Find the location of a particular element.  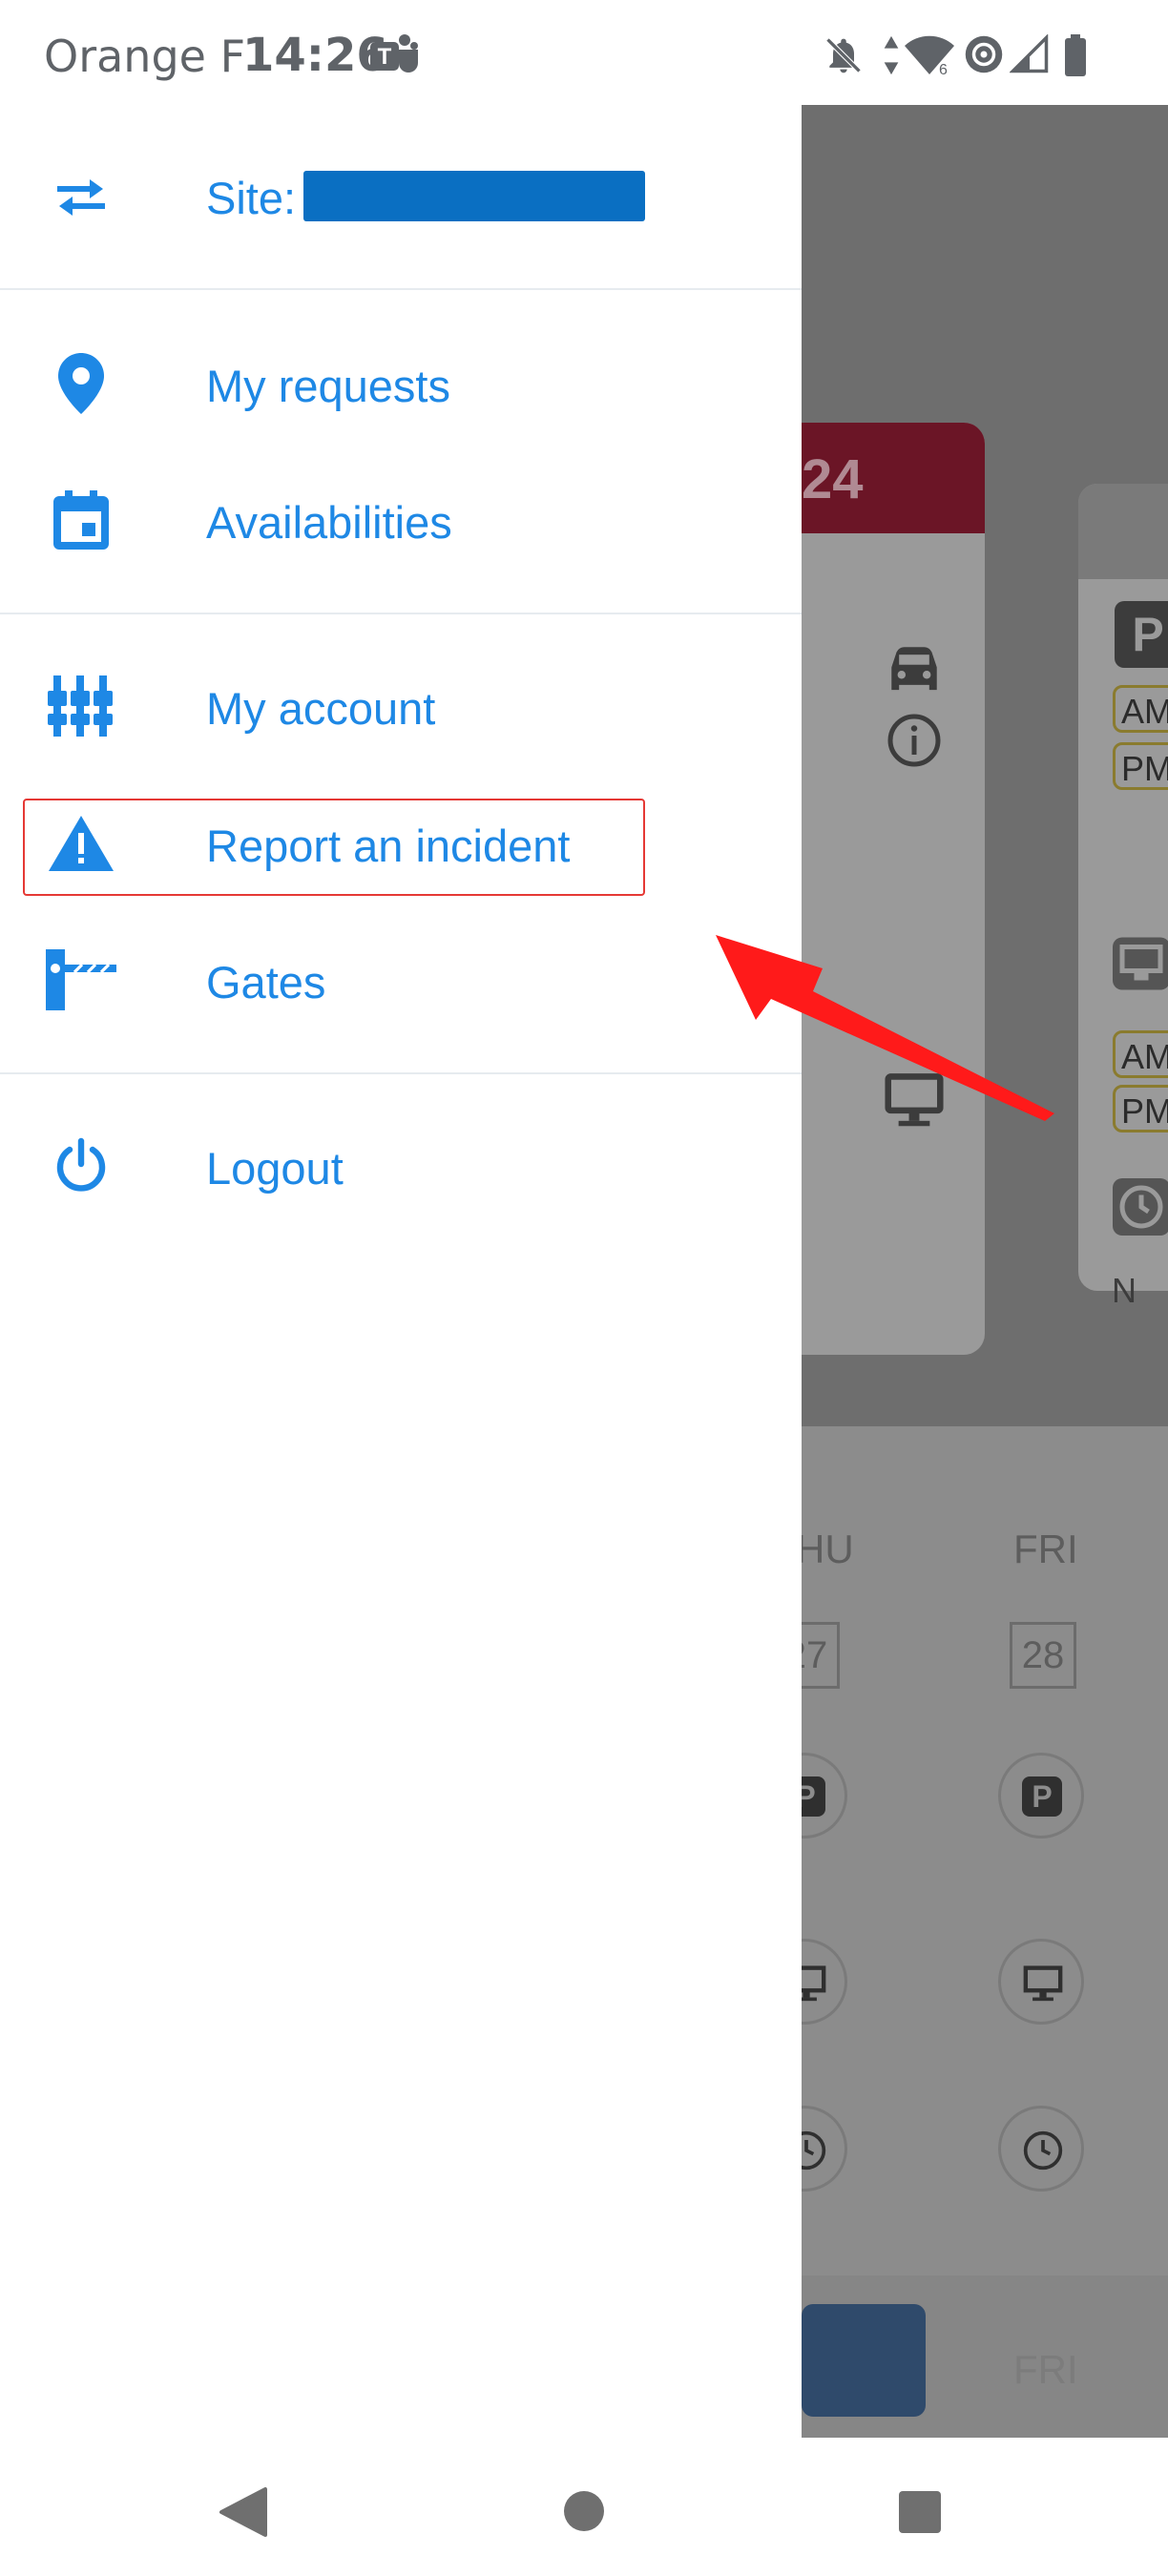

battery-icon is located at coordinates (1075, 57).